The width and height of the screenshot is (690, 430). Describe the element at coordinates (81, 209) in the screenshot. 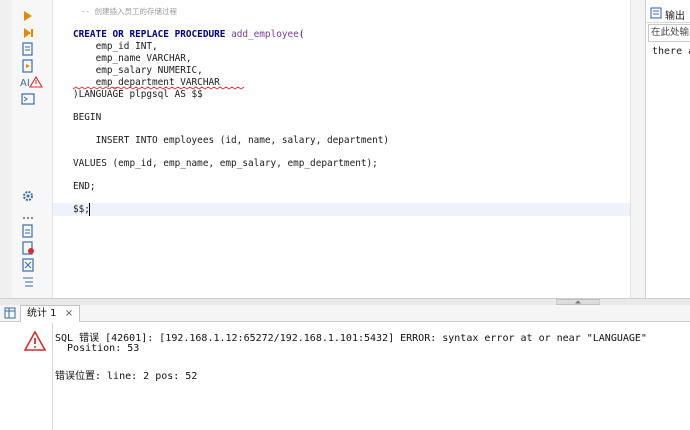

I see `code-line-11: $$;` at that location.